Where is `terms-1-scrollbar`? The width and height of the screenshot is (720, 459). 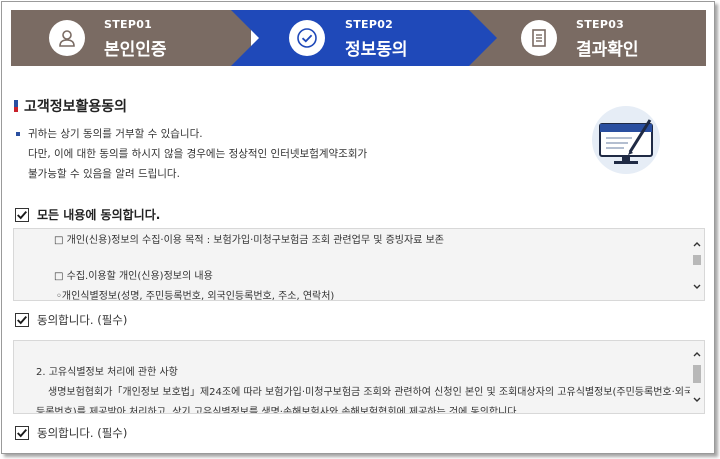
terms-1-scrollbar is located at coordinates (697, 264).